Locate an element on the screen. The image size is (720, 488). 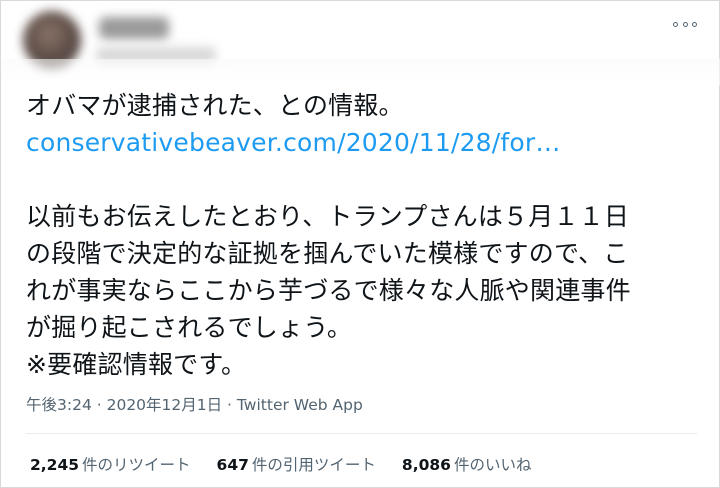
retweets-stat: 2,245 件のリツイート is located at coordinates (110, 464).